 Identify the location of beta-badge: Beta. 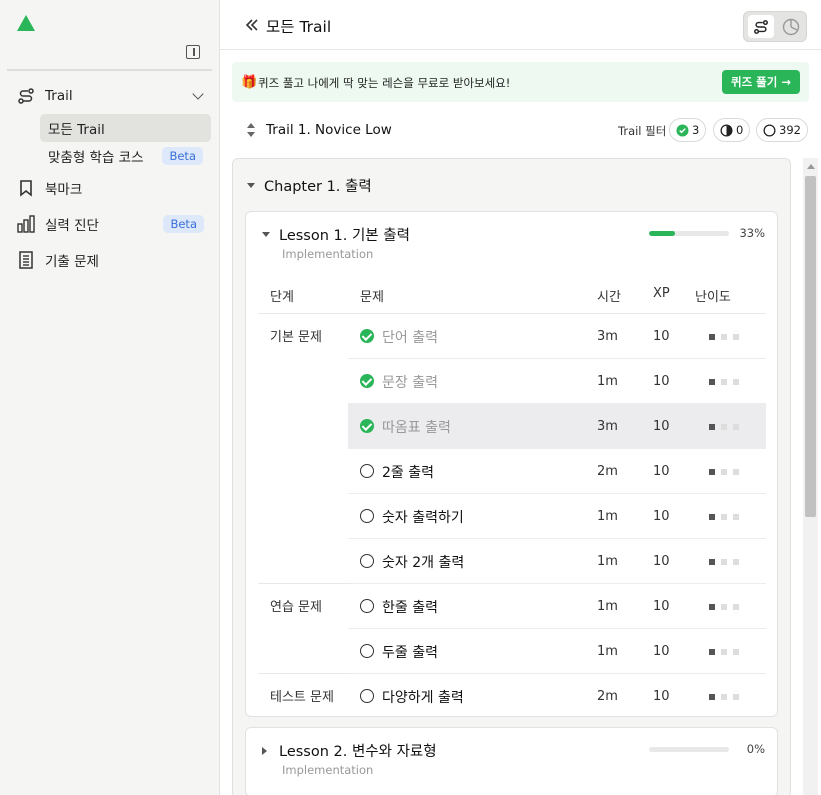
(183, 224).